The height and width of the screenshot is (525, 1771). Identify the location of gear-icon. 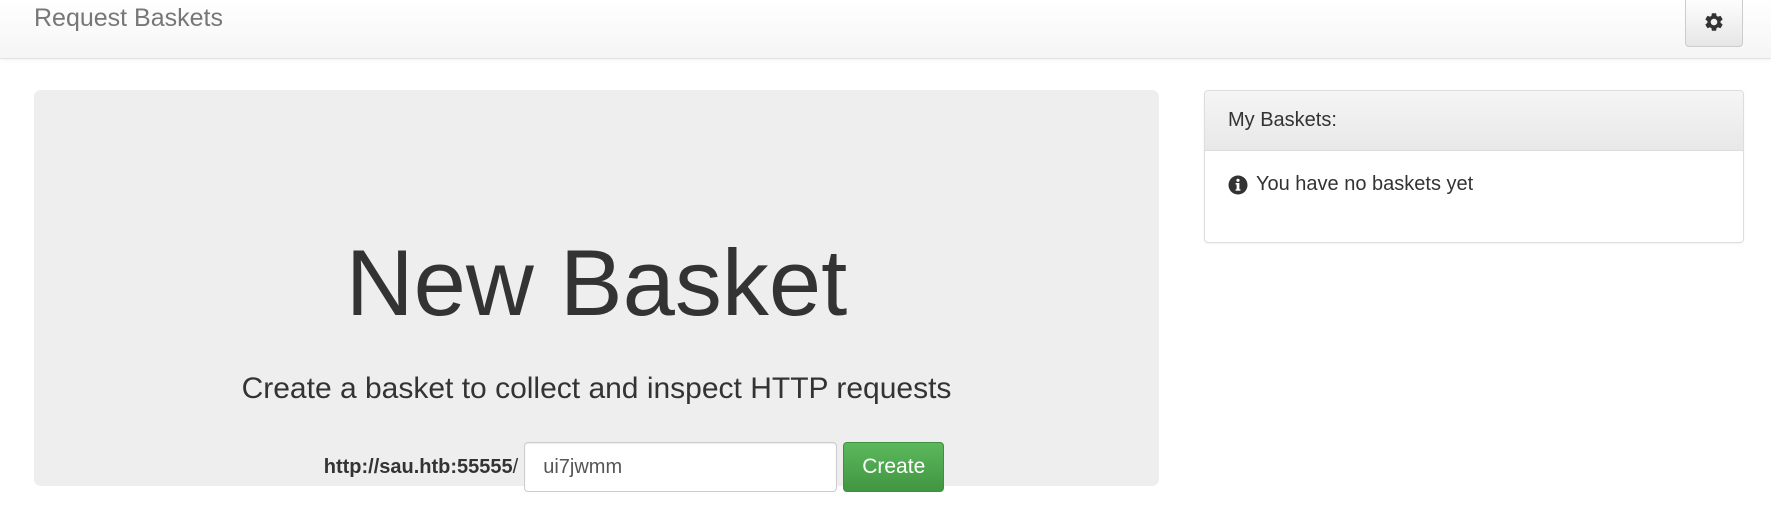
(1714, 22).